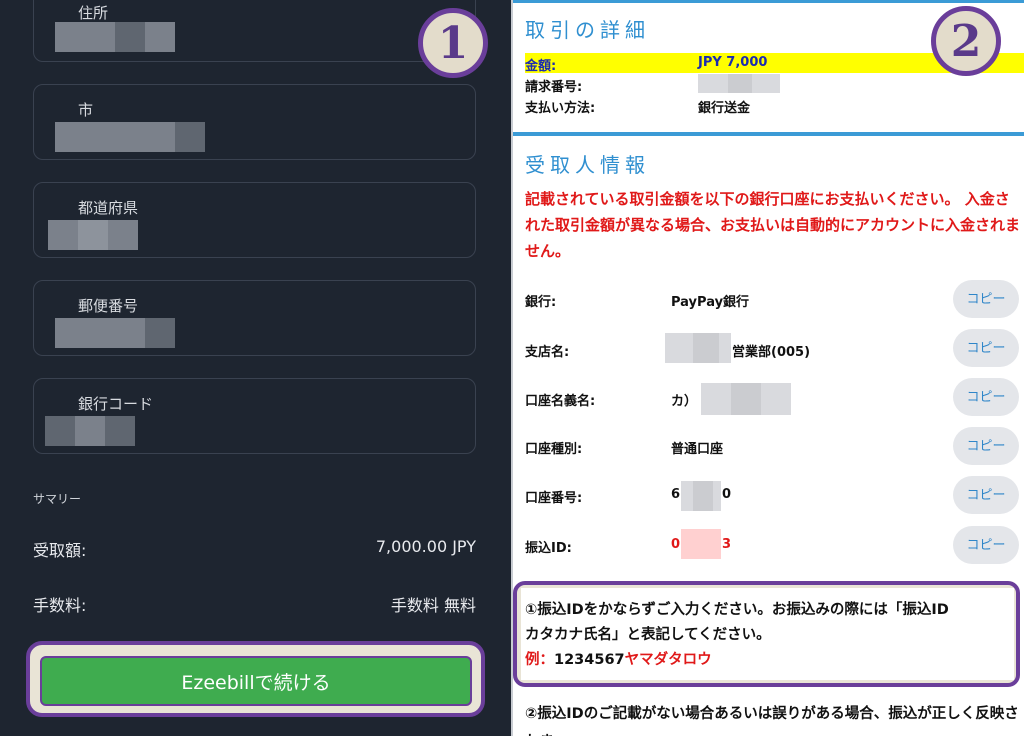 This screenshot has width=1024, height=736. Describe the element at coordinates (425, 546) in the screenshot. I see `received-amount-value: 7,000.00 JPY` at that location.